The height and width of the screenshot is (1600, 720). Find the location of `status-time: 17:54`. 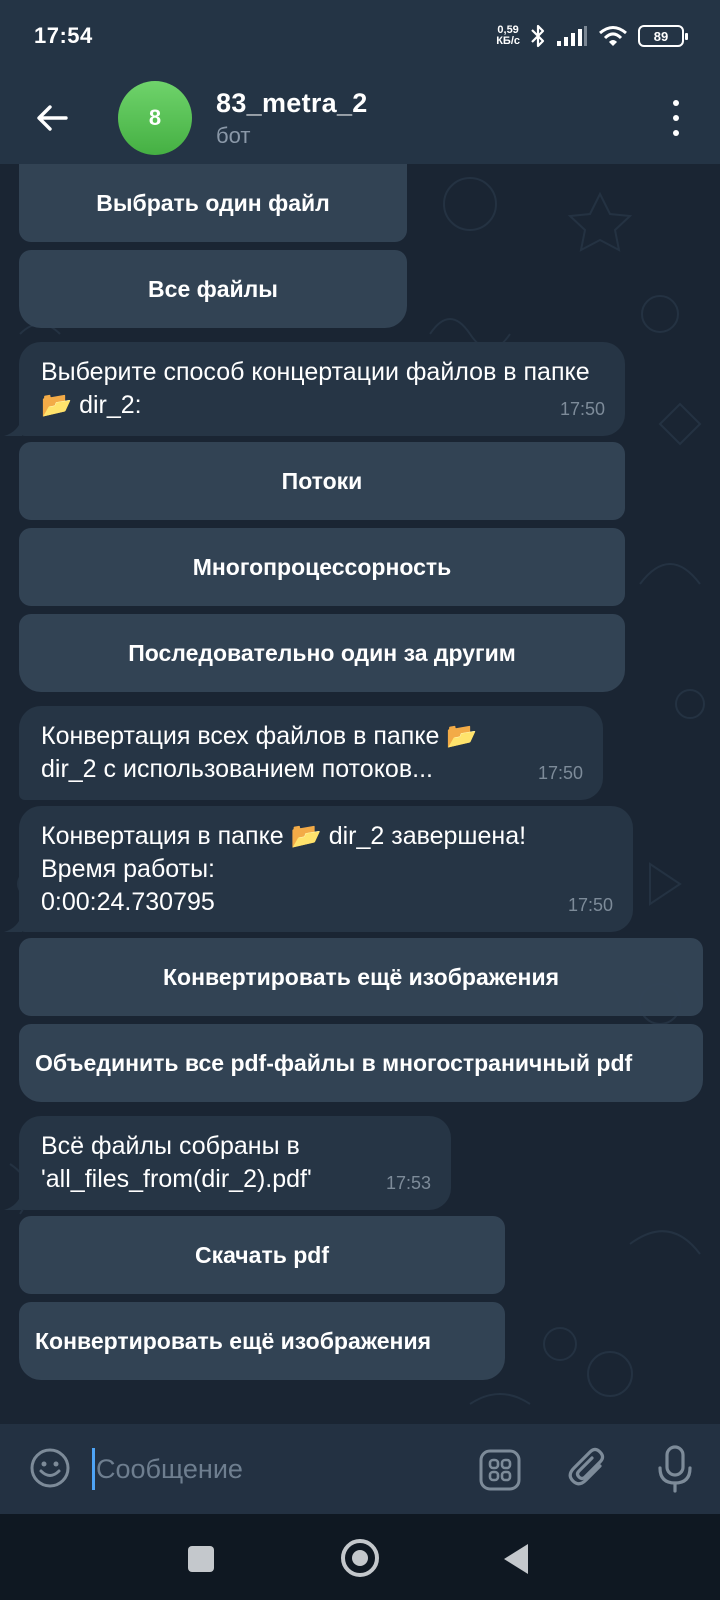

status-time: 17:54 is located at coordinates (63, 35).